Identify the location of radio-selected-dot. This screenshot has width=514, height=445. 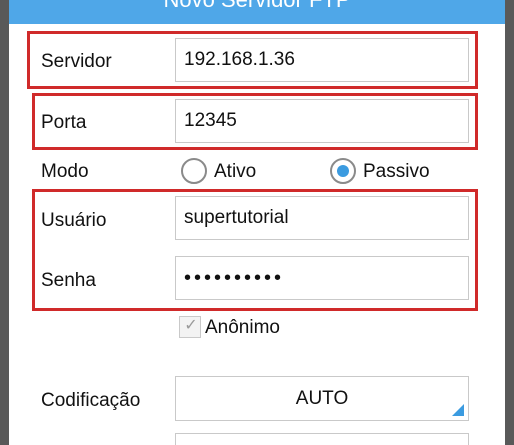
(343, 171).